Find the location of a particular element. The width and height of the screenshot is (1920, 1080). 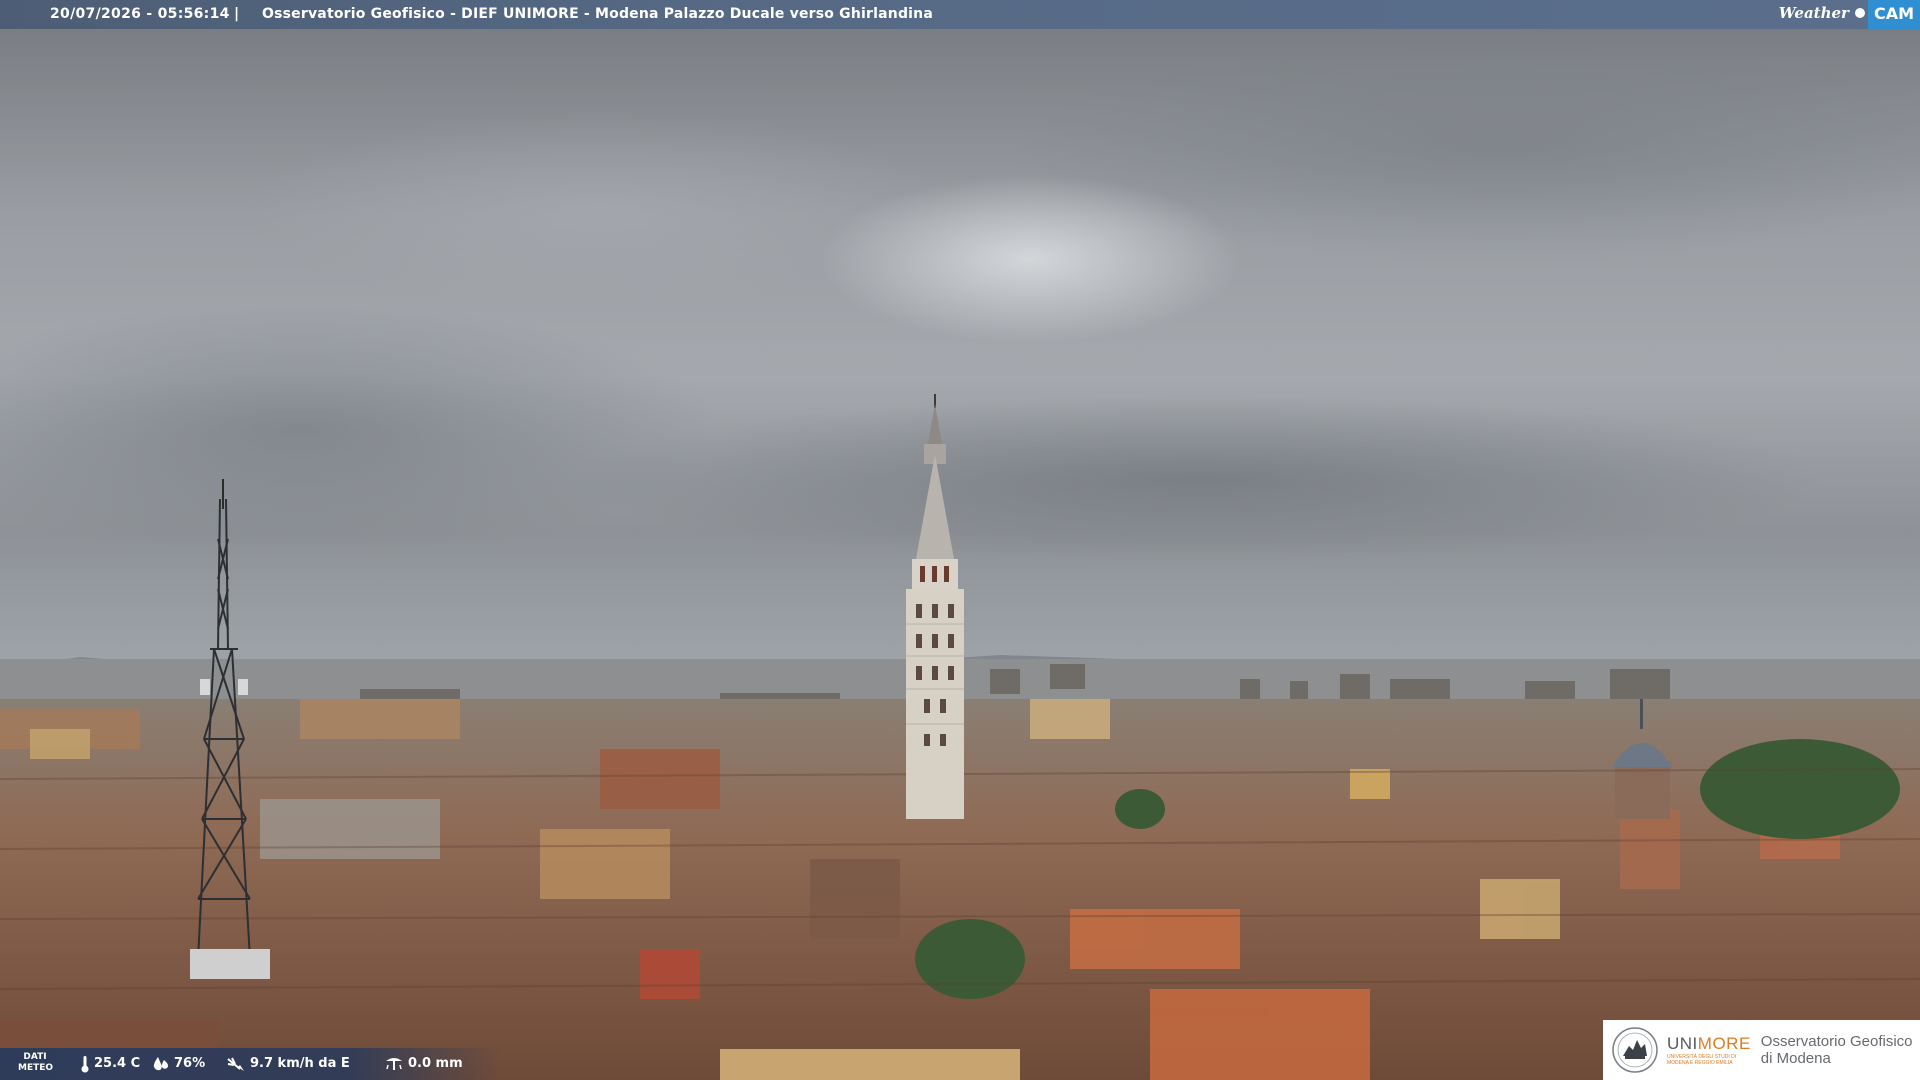

humidity-value: 76% is located at coordinates (190, 1063).